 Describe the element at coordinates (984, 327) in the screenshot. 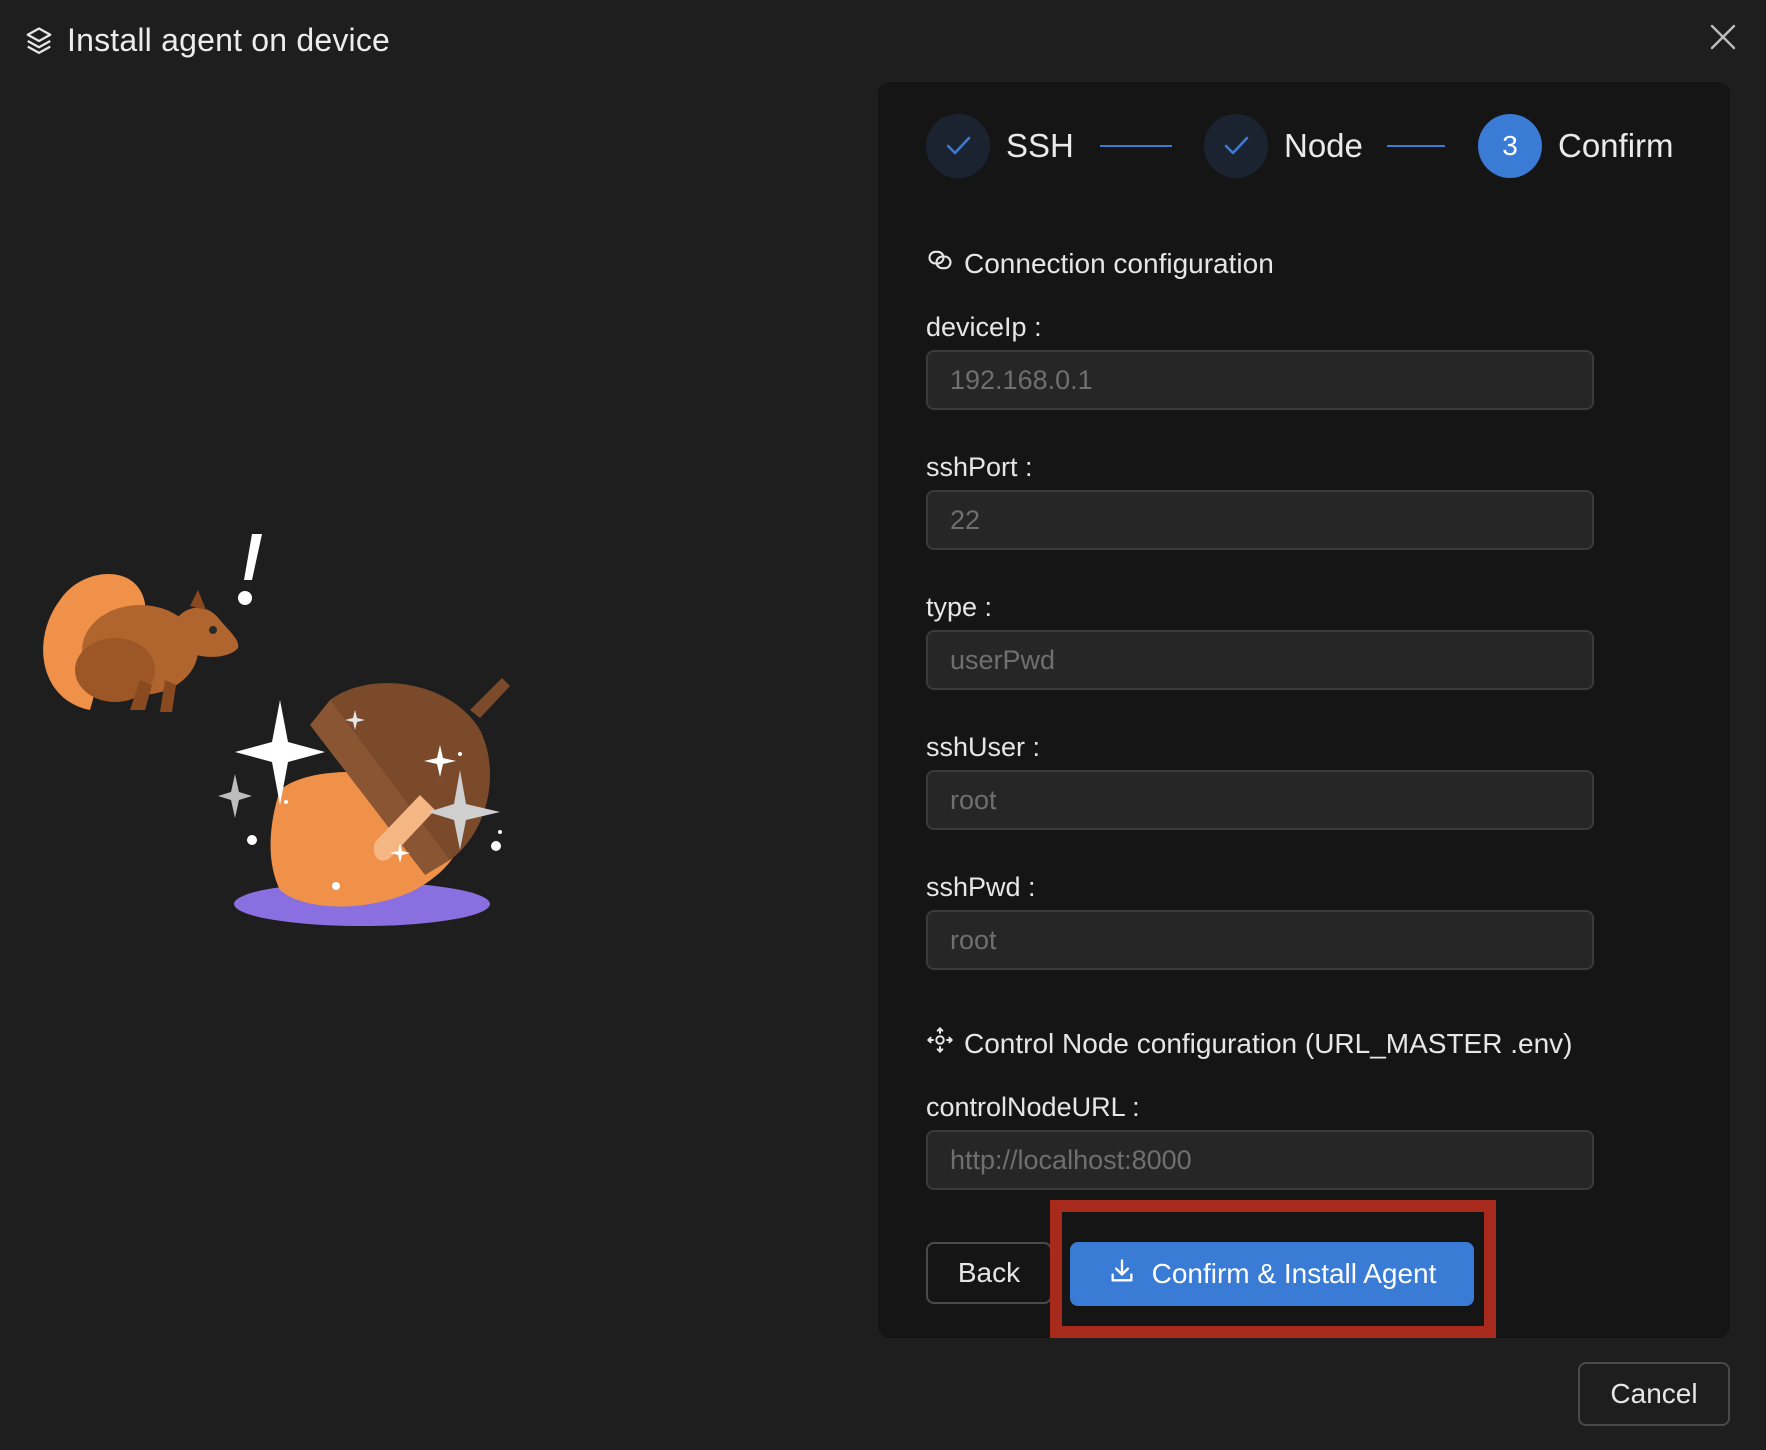

I see `deviceip-label: deviceIp :` at that location.